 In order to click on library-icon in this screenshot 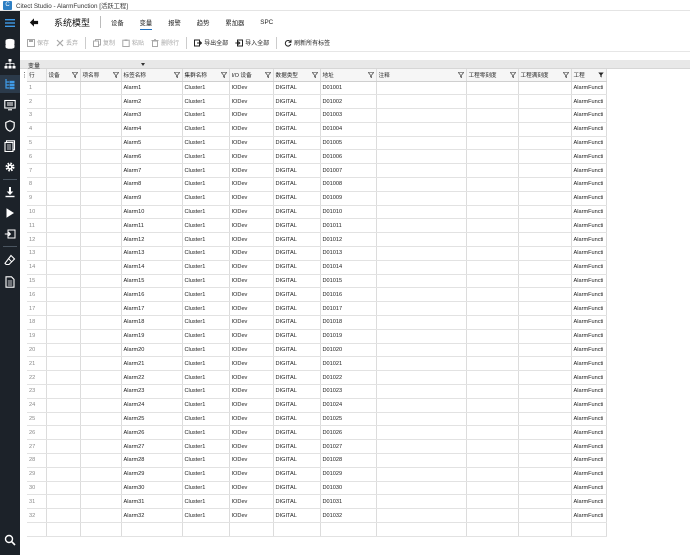, I will do `click(10, 146)`.